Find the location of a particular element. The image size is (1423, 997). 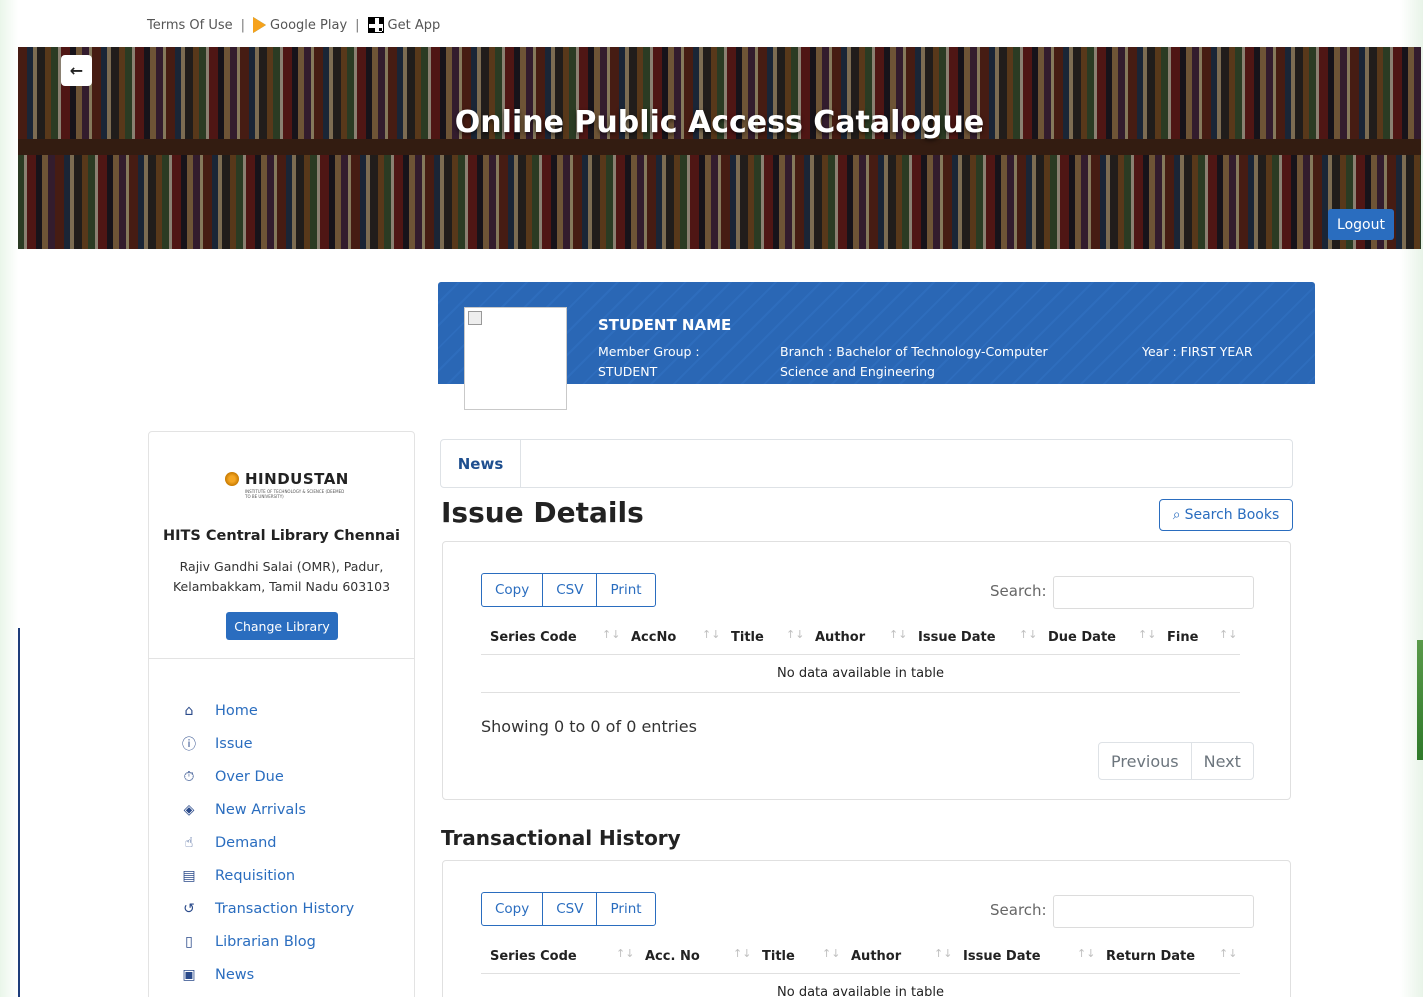

sidebar-item-librarian-blog: ▯ Librarian Blog is located at coordinates (267, 941).